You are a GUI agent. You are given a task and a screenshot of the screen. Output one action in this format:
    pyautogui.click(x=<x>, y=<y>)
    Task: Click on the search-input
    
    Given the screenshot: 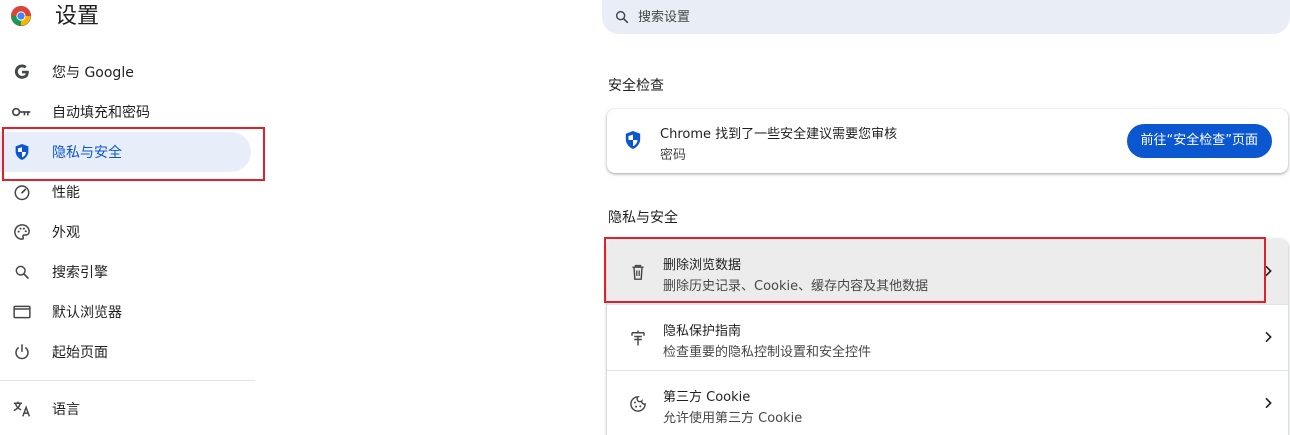 What is the action you would take?
    pyautogui.click(x=936, y=17)
    